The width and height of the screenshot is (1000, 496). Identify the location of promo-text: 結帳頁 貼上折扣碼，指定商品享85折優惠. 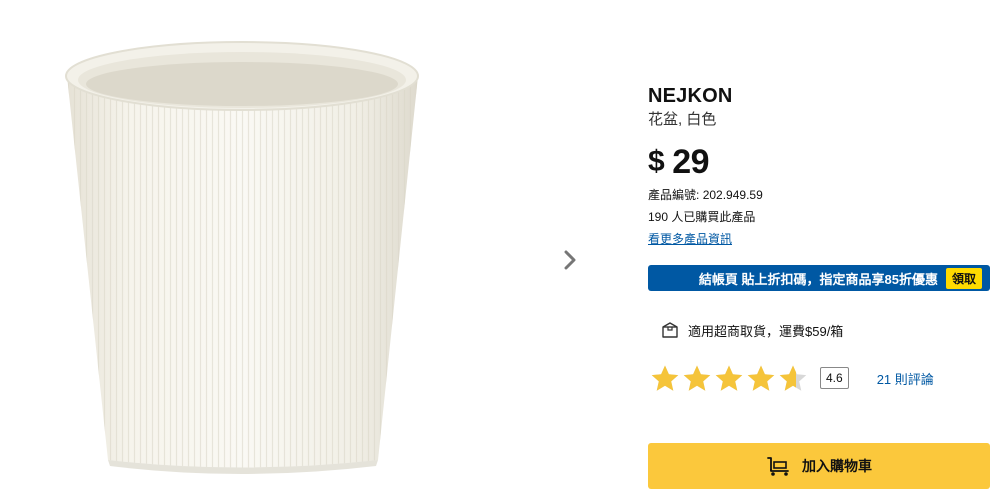
(818, 279).